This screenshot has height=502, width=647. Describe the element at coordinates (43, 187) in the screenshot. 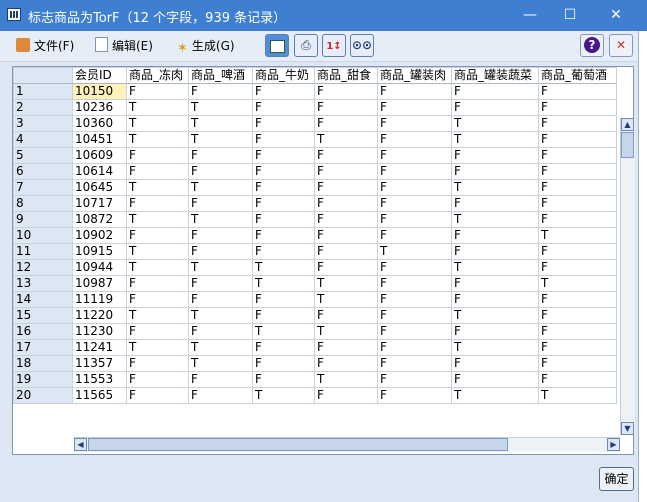

I see `row-number: 7` at that location.